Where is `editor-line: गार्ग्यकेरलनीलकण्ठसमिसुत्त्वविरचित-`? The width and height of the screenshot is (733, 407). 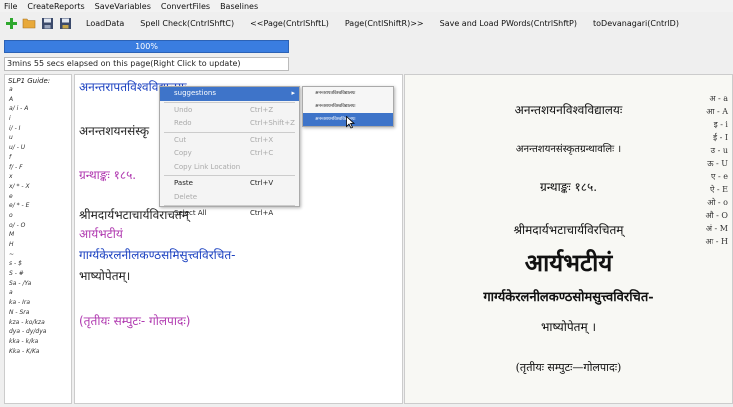 editor-line: गार्ग्यकेरलनीलकण्ठसमिसुत्त्वविरचित- is located at coordinates (157, 254).